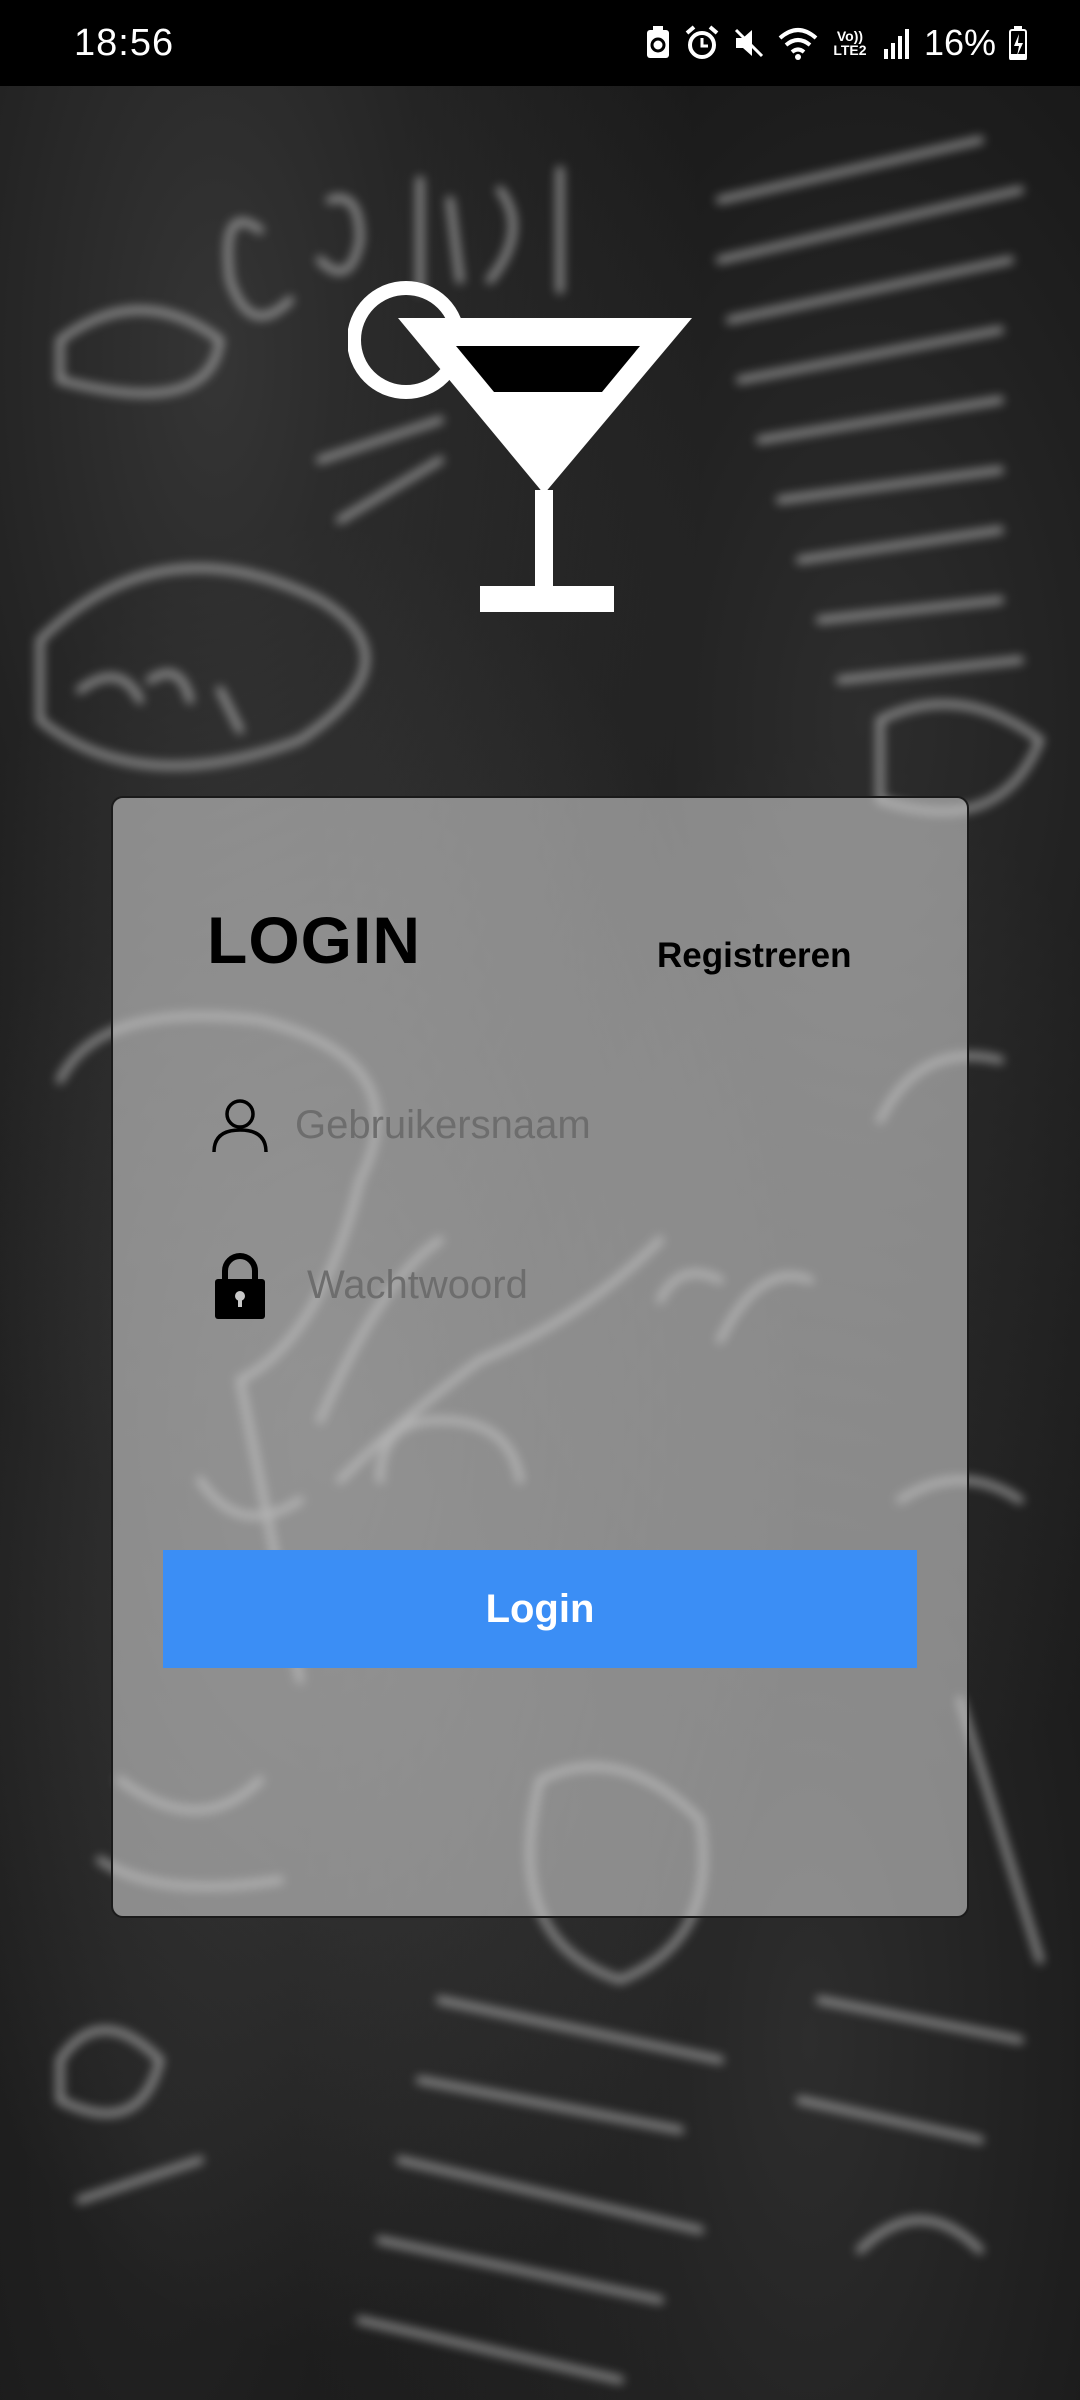 The image size is (1080, 2400). Describe the element at coordinates (540, 1609) in the screenshot. I see `login-button: Login` at that location.